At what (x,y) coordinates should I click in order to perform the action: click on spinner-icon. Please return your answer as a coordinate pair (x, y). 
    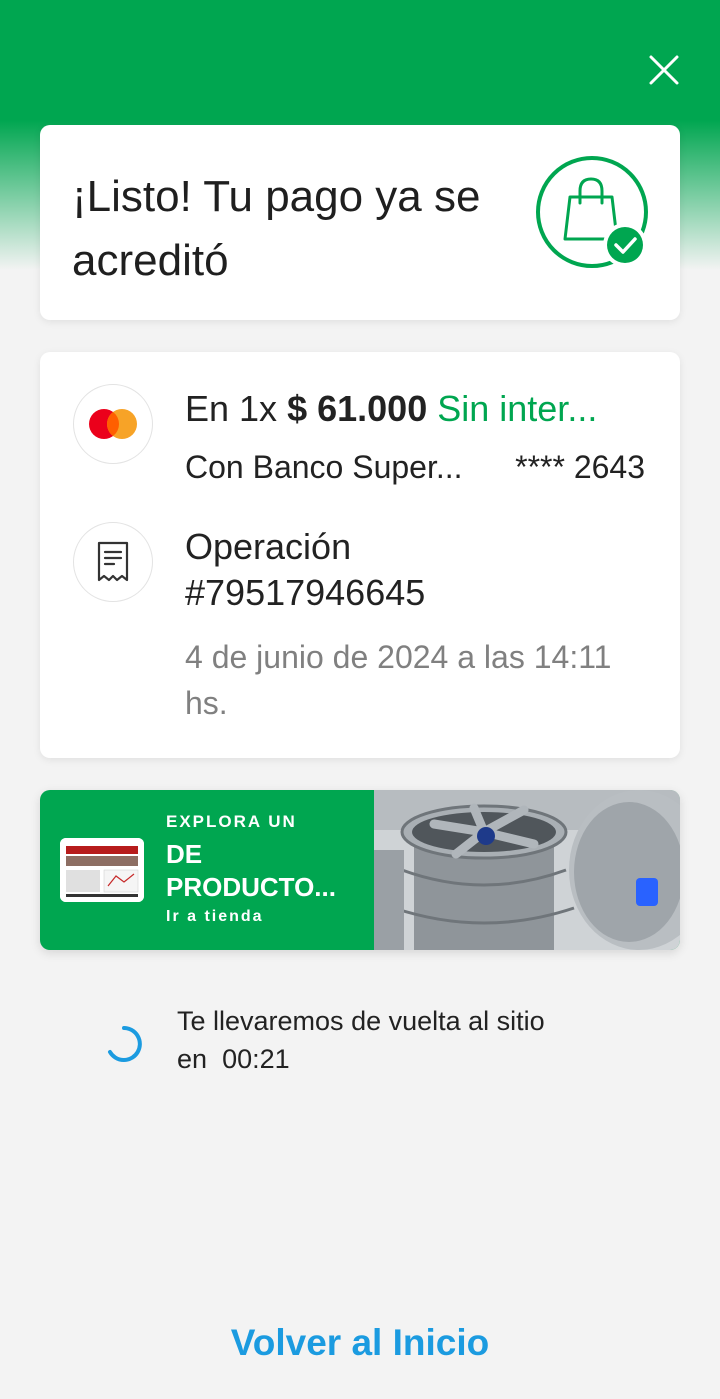
    Looking at the image, I should click on (125, 1044).